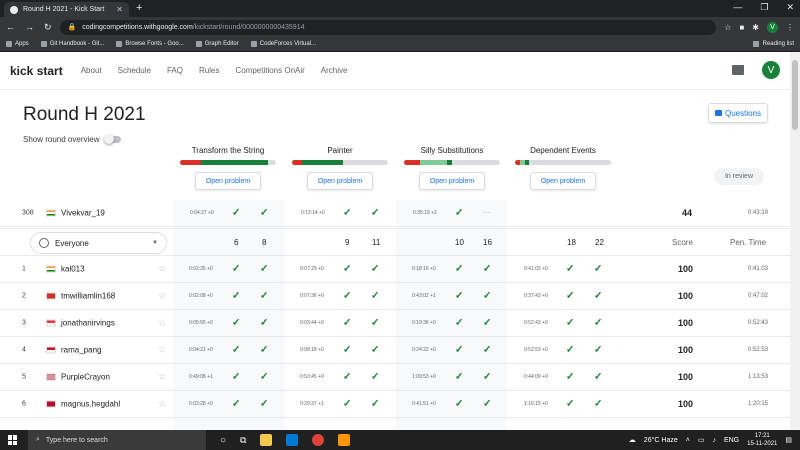 Image resolution: width=800 pixels, height=450 pixels. What do you see at coordinates (73, 269) in the screenshot?
I see `username: kal013` at bounding box center [73, 269].